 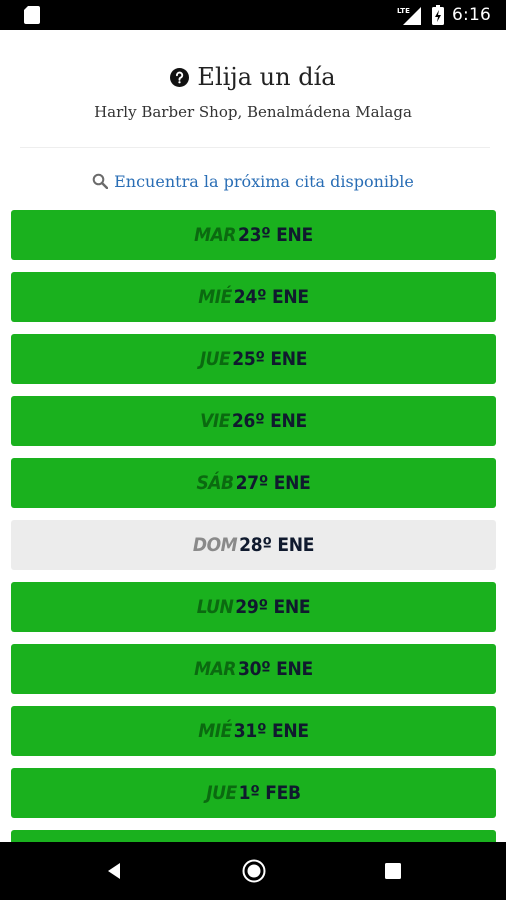 I want to click on back-icon, so click(x=114, y=871).